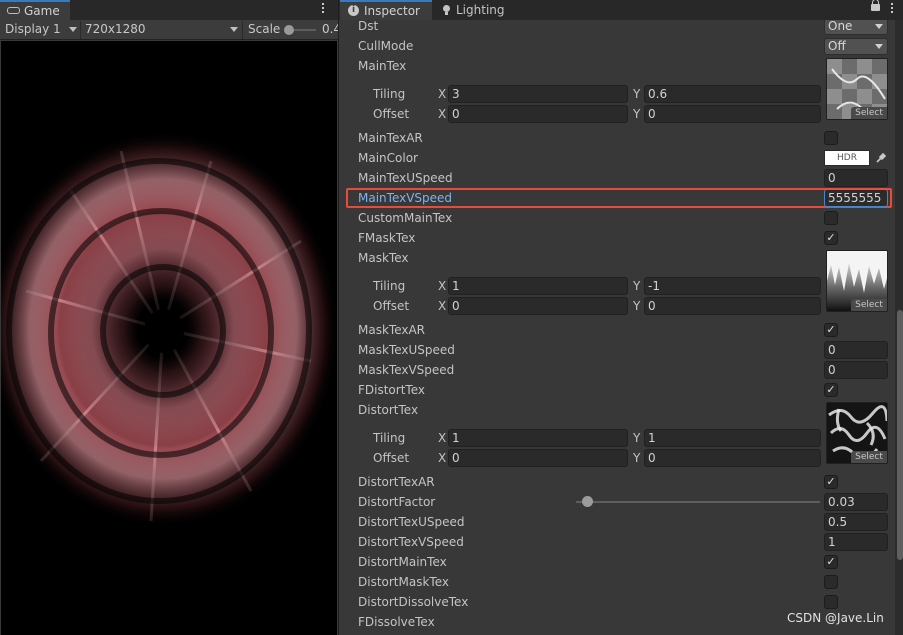  What do you see at coordinates (405, 178) in the screenshot?
I see `maintexuspeed-label: MainTexUSpeed` at bounding box center [405, 178].